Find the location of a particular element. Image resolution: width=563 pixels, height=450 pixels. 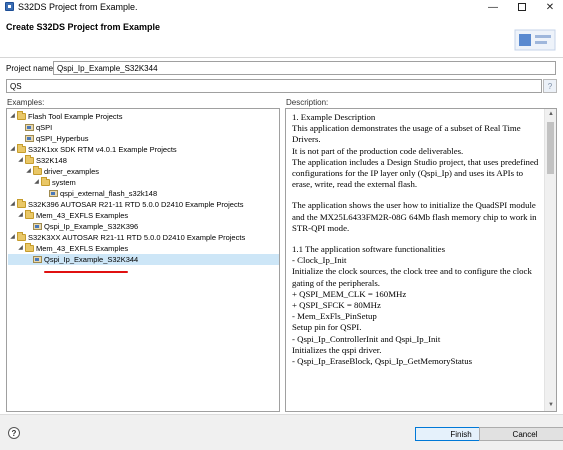

button-bar: ? Finish Cancel is located at coordinates (281, 432).